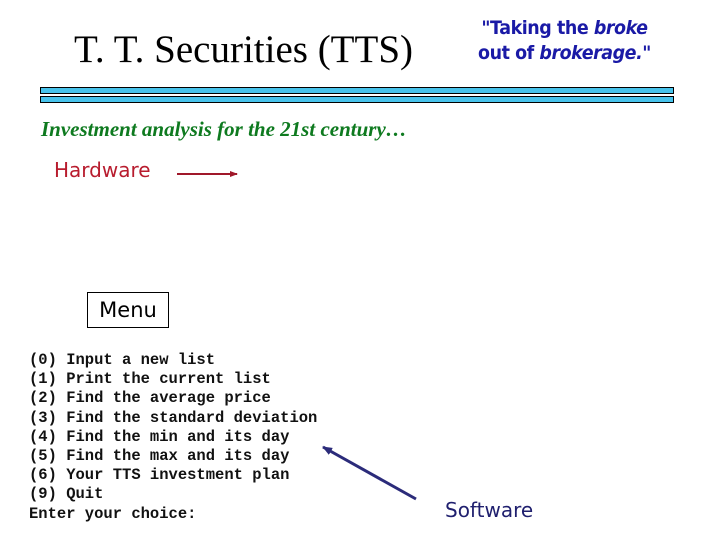 The height and width of the screenshot is (540, 720). What do you see at coordinates (150, 398) in the screenshot?
I see `menu-option-2: (2) Find the average price` at bounding box center [150, 398].